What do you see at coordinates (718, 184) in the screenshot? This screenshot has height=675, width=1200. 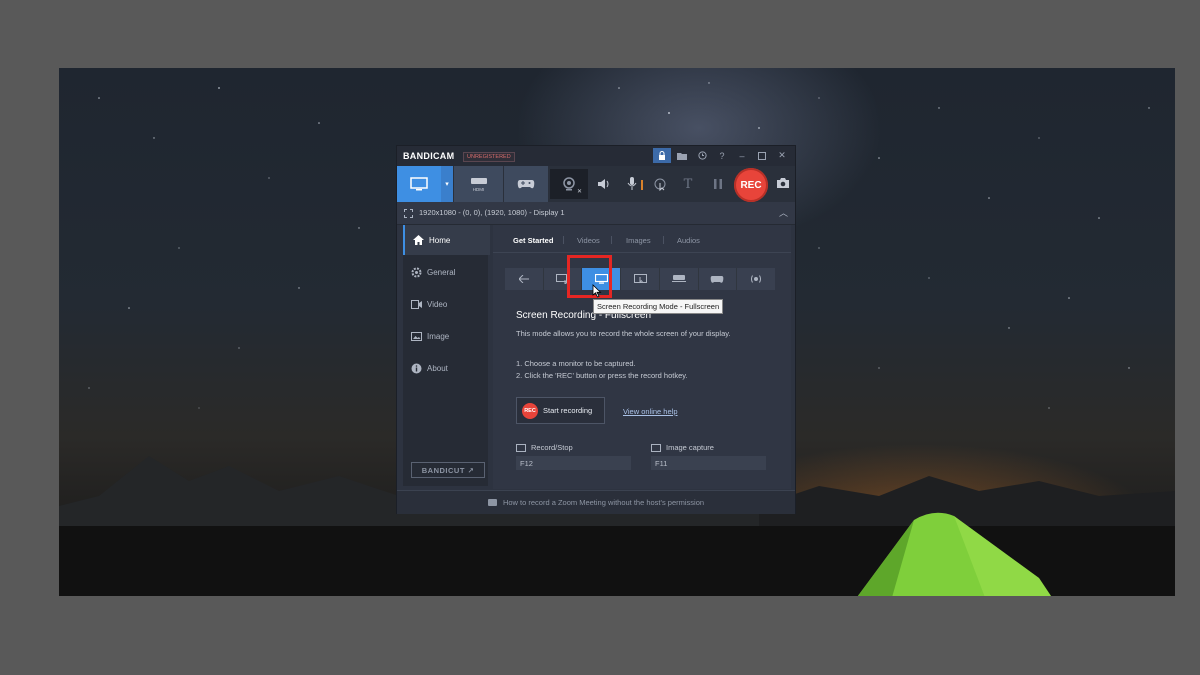 I see `pause-icon` at bounding box center [718, 184].